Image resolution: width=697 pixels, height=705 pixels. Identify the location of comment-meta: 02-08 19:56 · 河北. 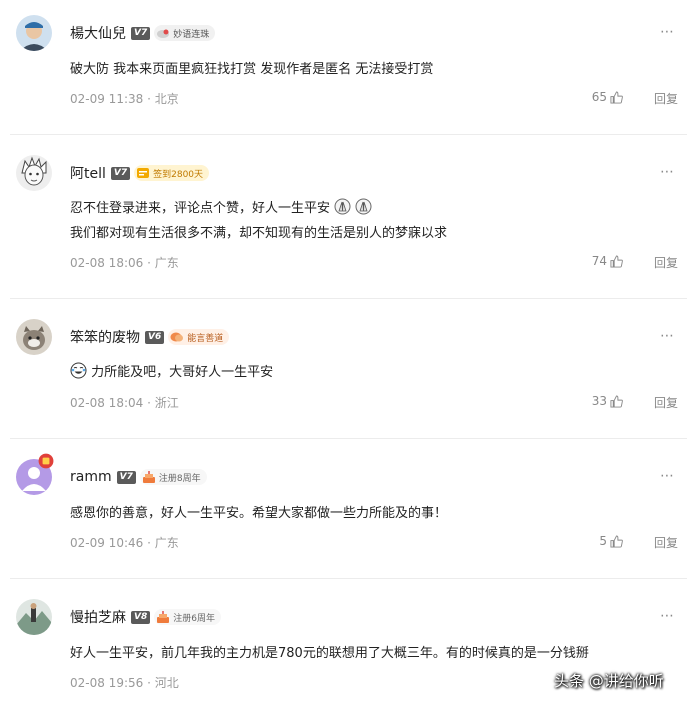
(124, 683).